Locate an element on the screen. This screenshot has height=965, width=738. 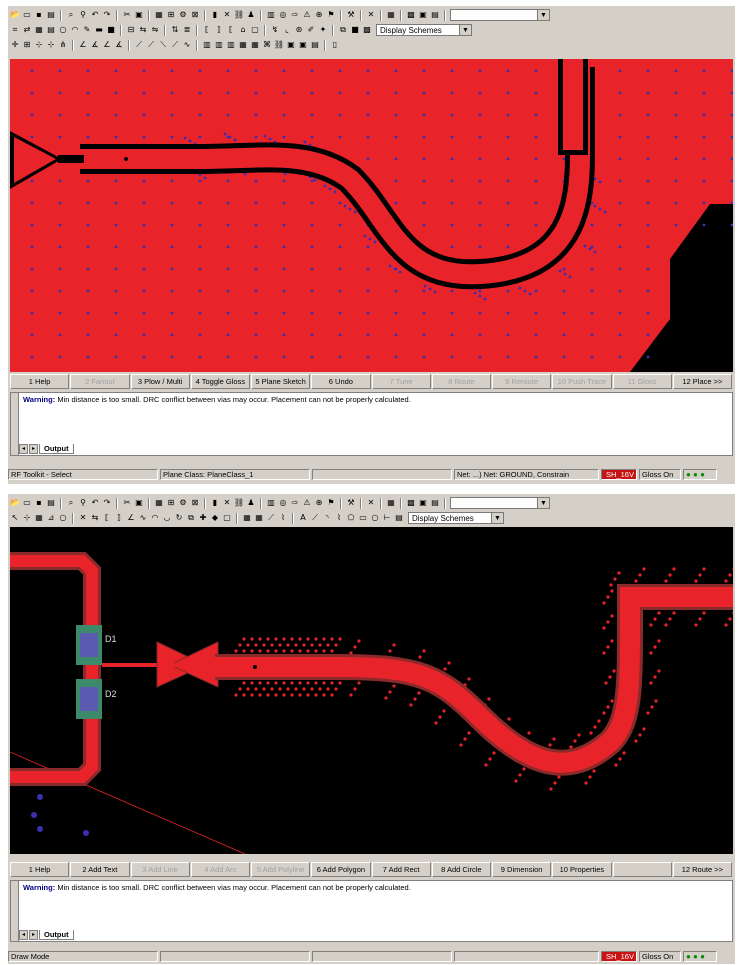
person-icon: ♟ is located at coordinates (251, 503).